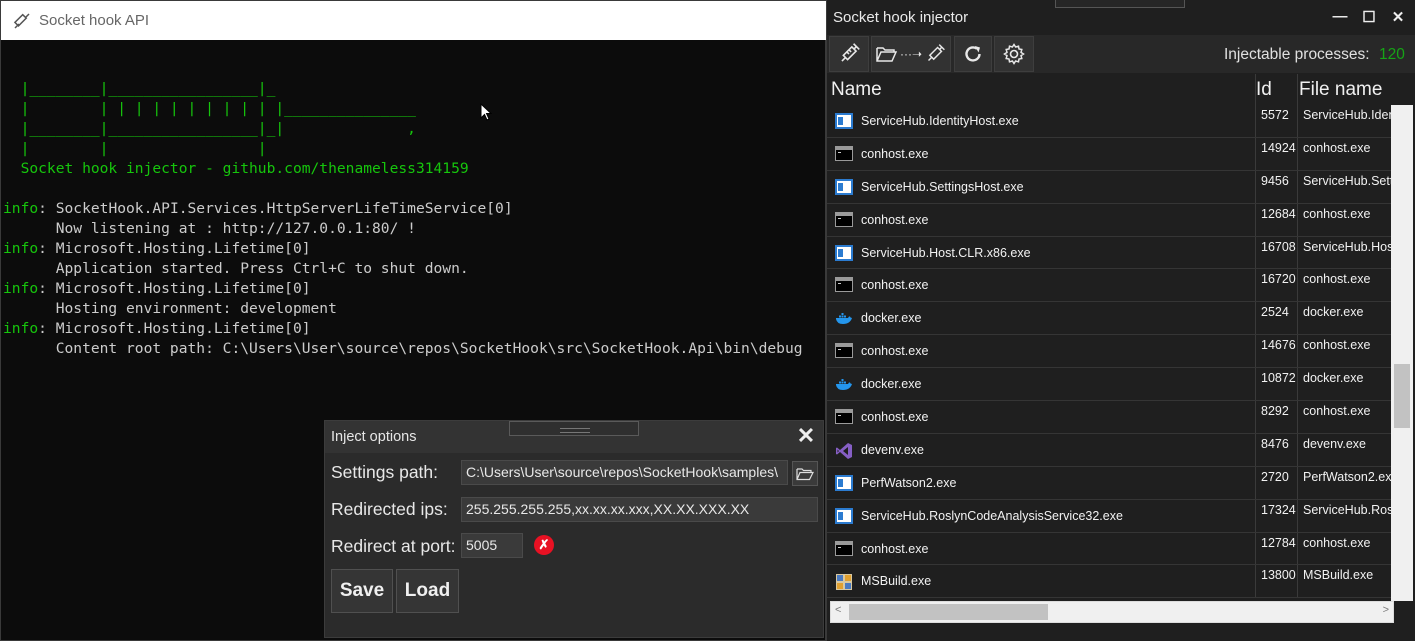 The width and height of the screenshot is (1415, 641). Describe the element at coordinates (1402, 396) in the screenshot. I see `vertical-scroll-thumb` at that location.